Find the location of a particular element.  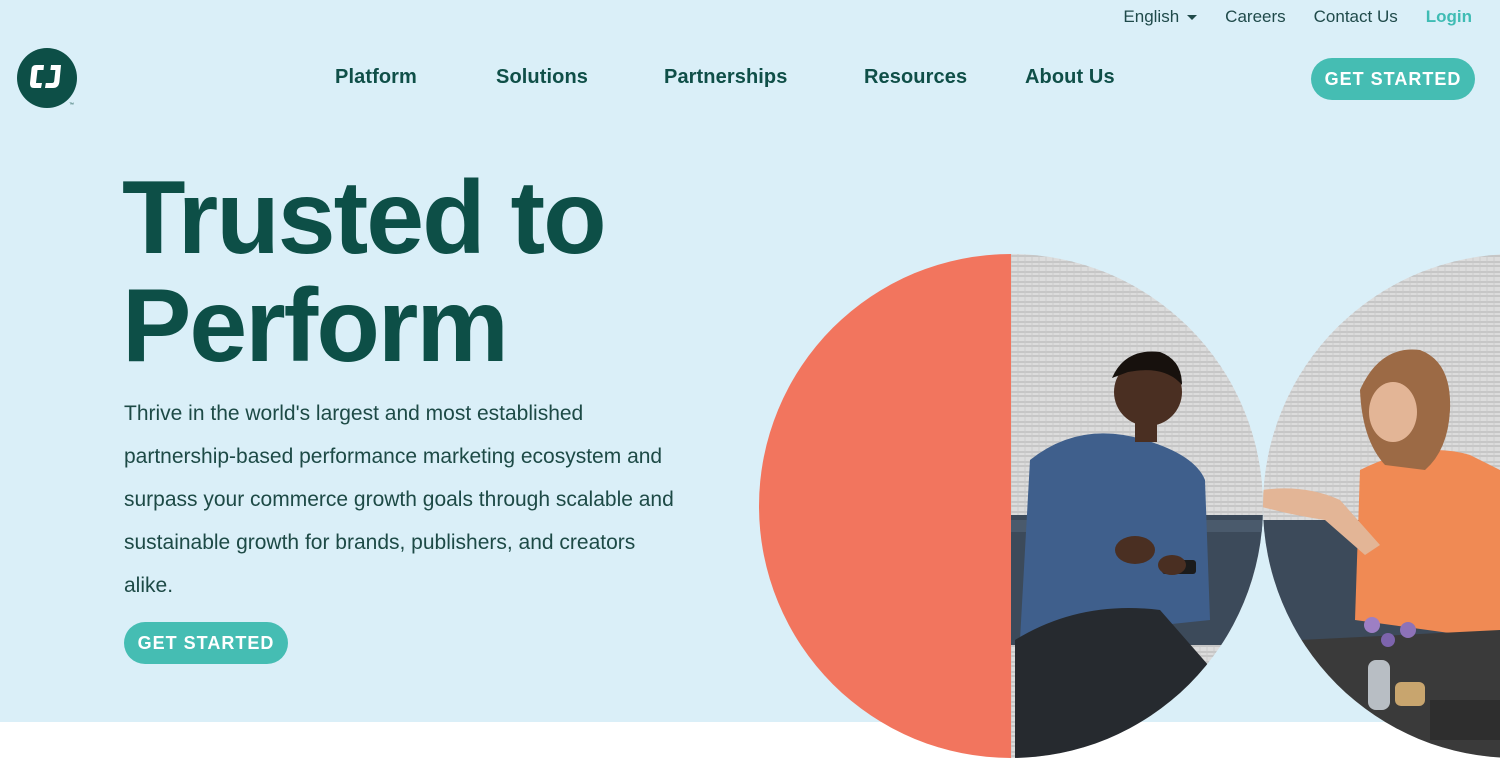

nav-item-resources: Resources is located at coordinates (915, 77).